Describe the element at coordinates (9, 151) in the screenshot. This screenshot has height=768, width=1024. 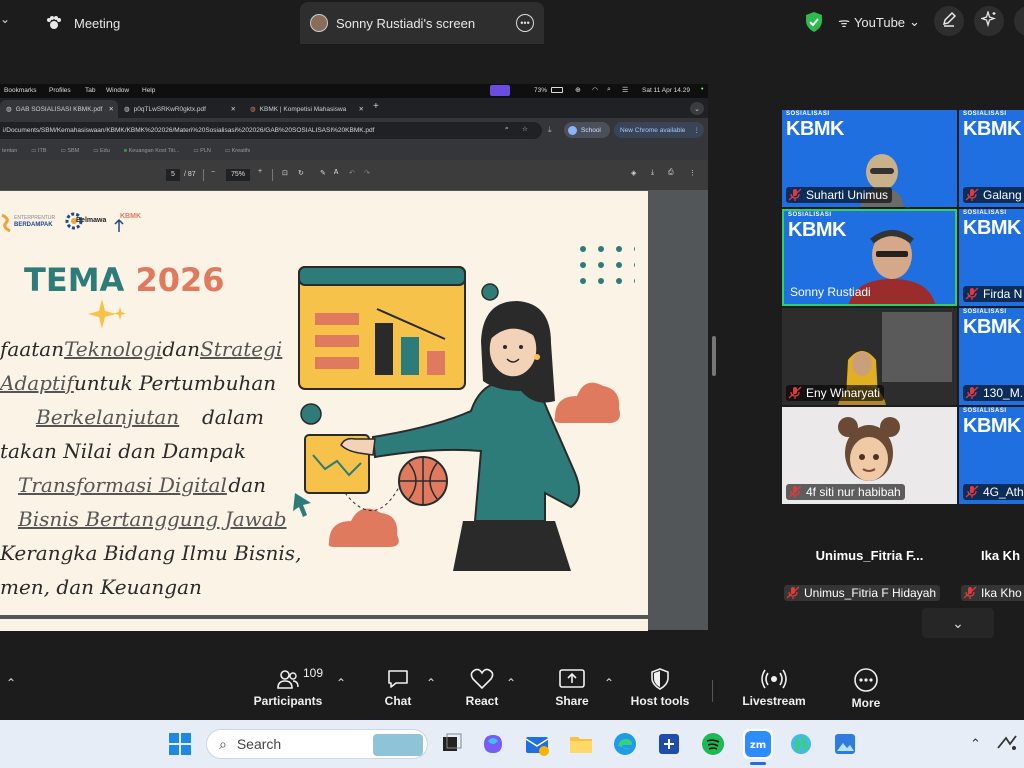
I see `bookmark-item: tentan` at that location.